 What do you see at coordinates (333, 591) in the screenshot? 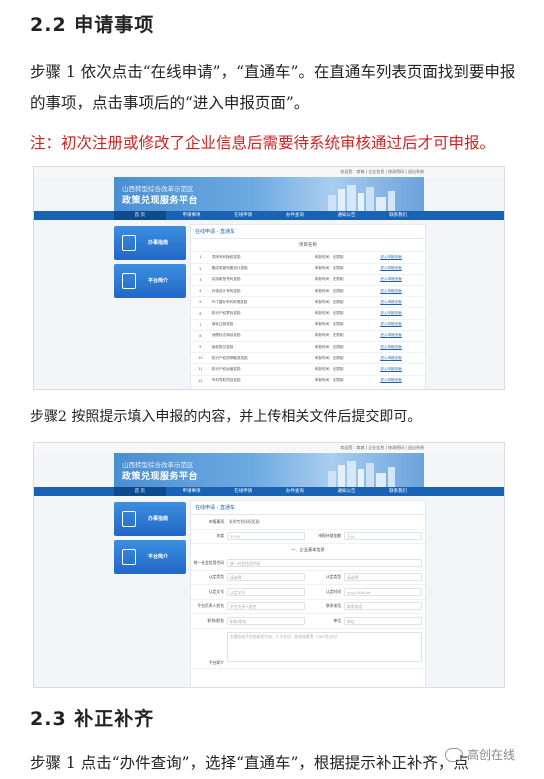
I see `field-label: 认定时间` at bounding box center [333, 591].